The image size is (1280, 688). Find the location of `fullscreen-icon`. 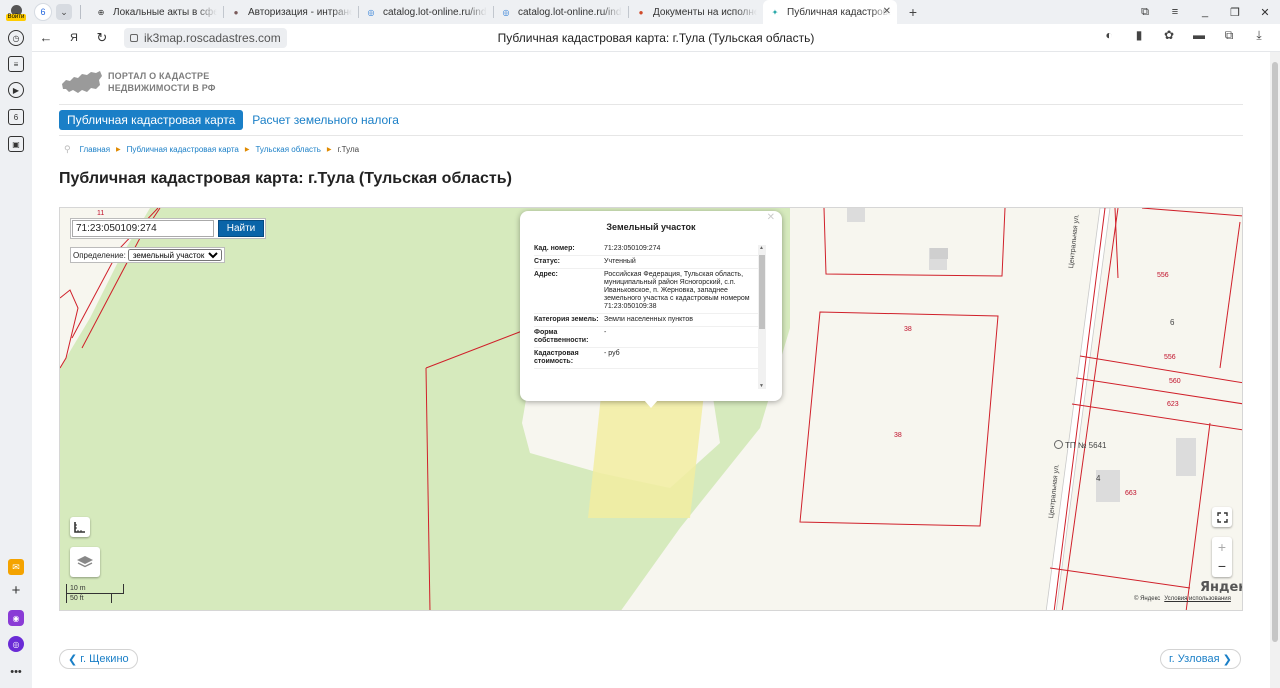

fullscreen-icon is located at coordinates (1222, 517).